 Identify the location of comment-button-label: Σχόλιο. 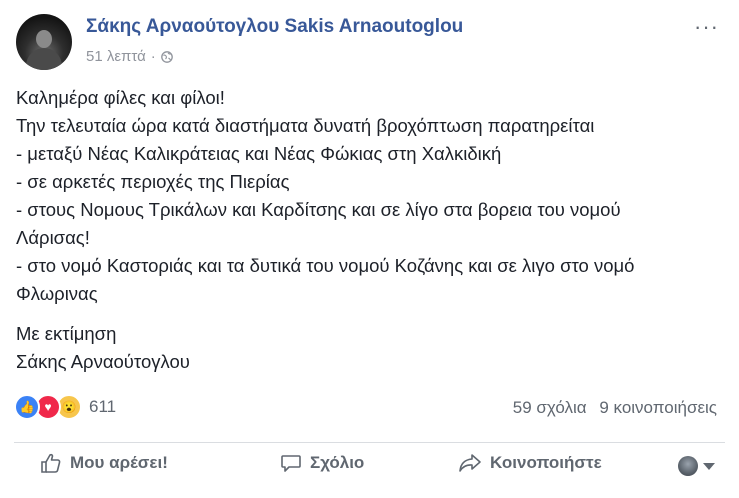
(337, 462).